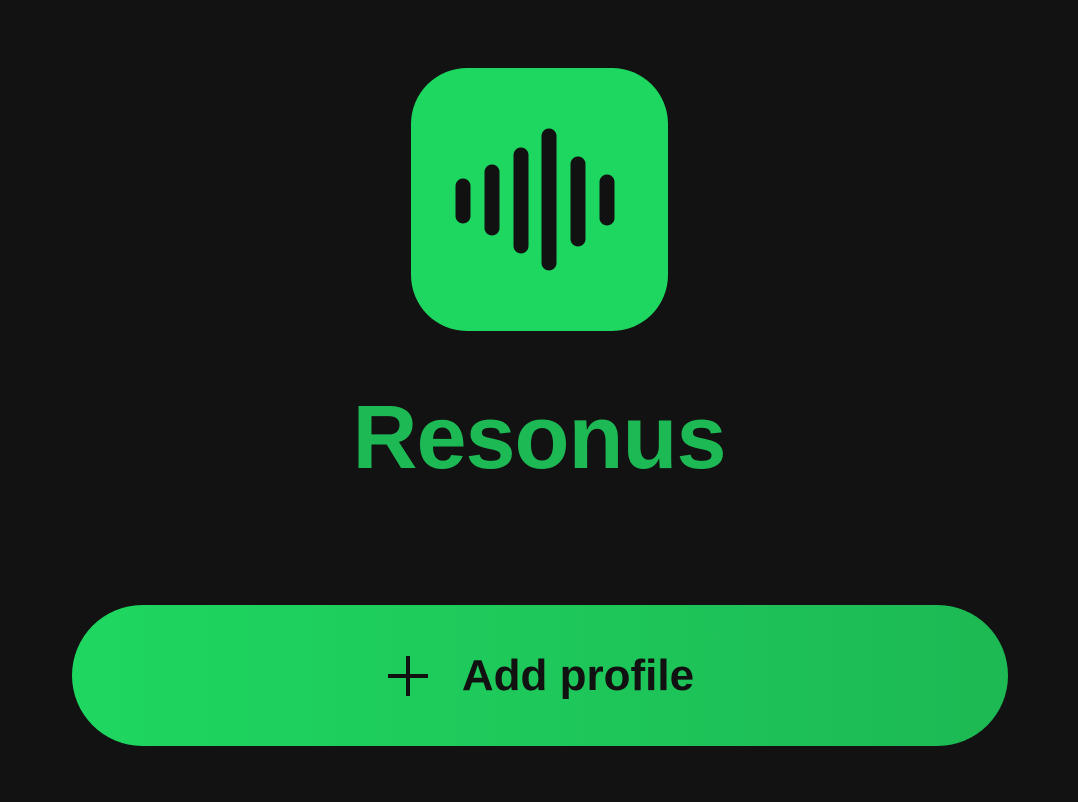 This screenshot has width=1078, height=802. I want to click on app-title: Resonus, so click(539, 438).